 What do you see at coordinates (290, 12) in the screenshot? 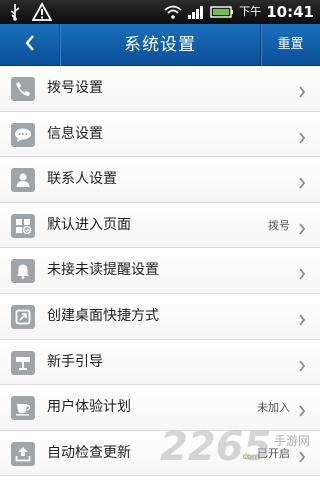
I see `clock: 10:41` at bounding box center [290, 12].